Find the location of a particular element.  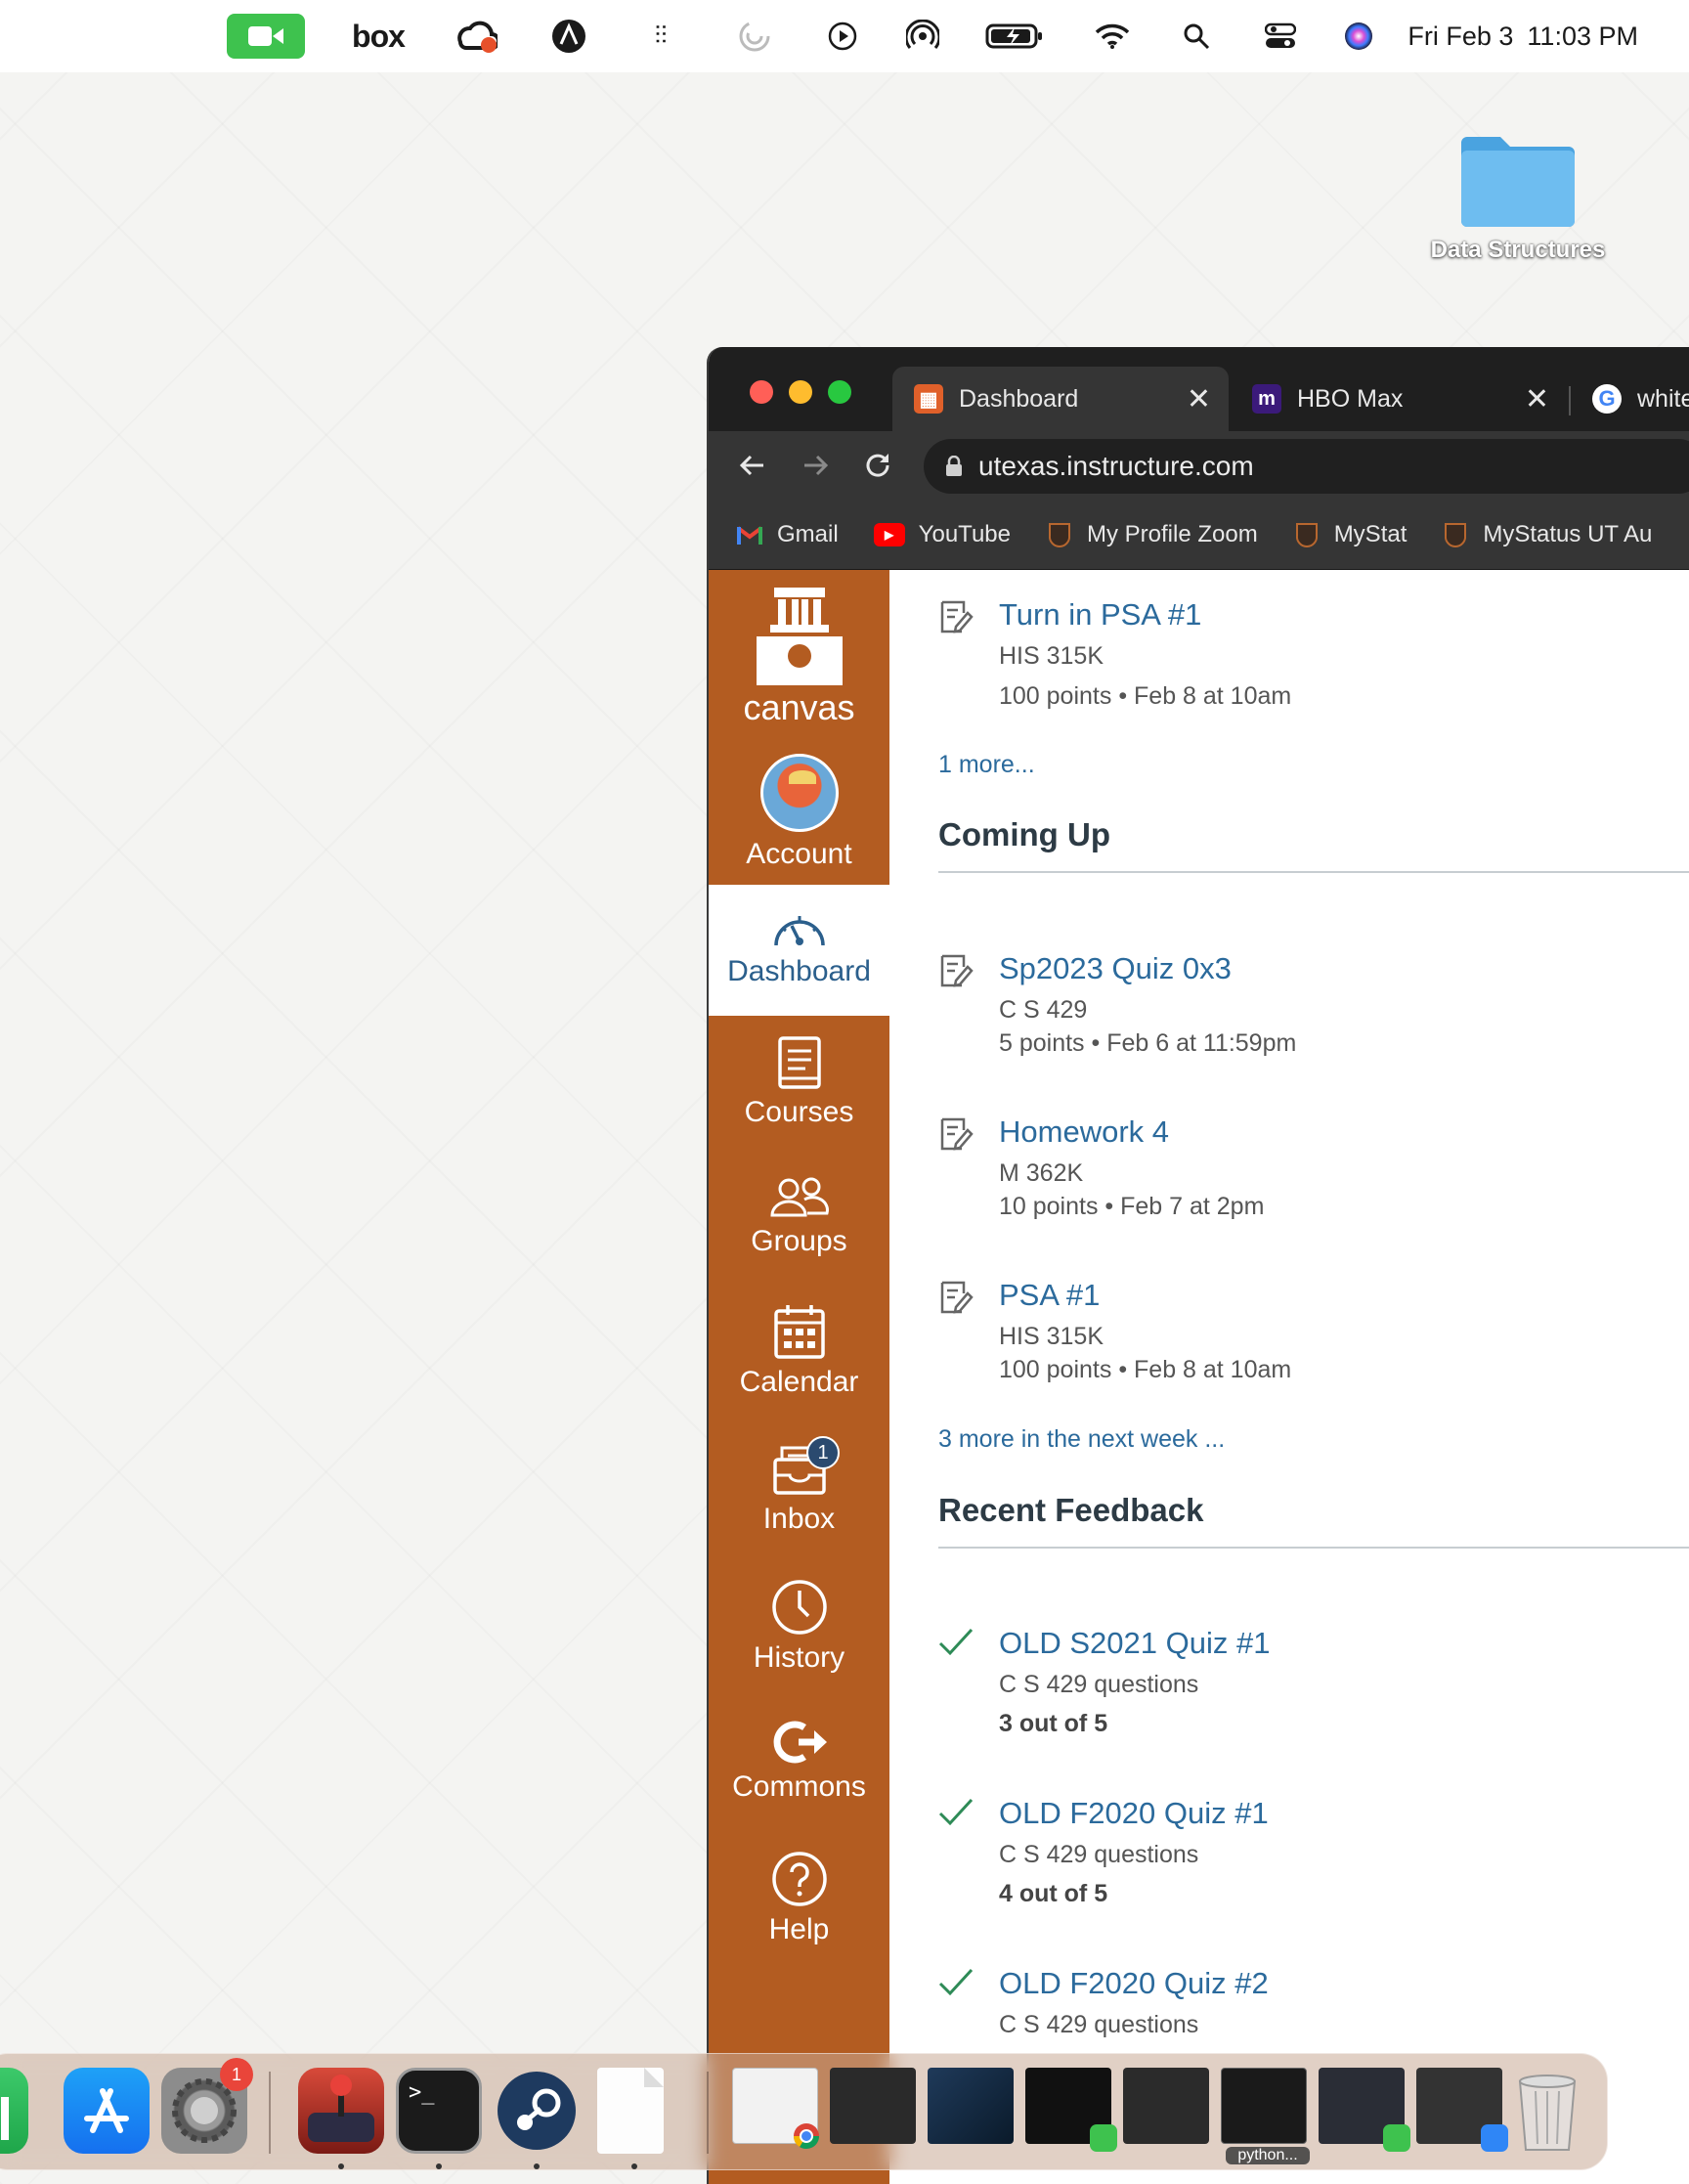

dock-document-app is located at coordinates (630, 2111).